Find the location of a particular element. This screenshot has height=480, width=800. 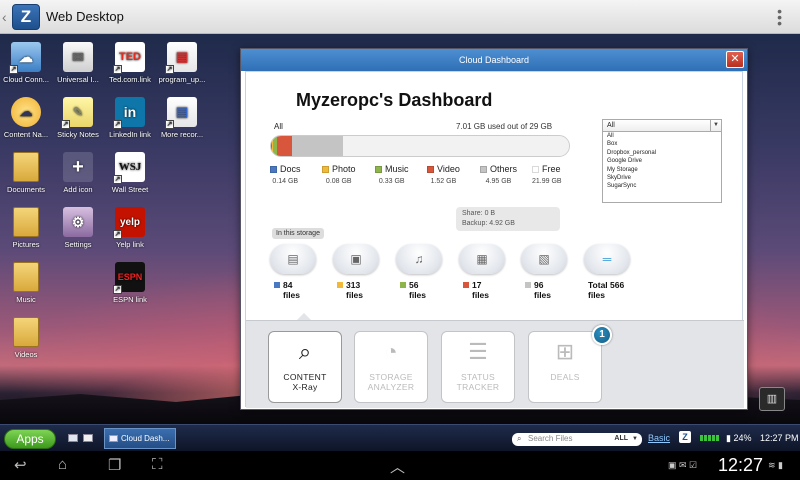

storage-option: My Storage is located at coordinates (662, 170).